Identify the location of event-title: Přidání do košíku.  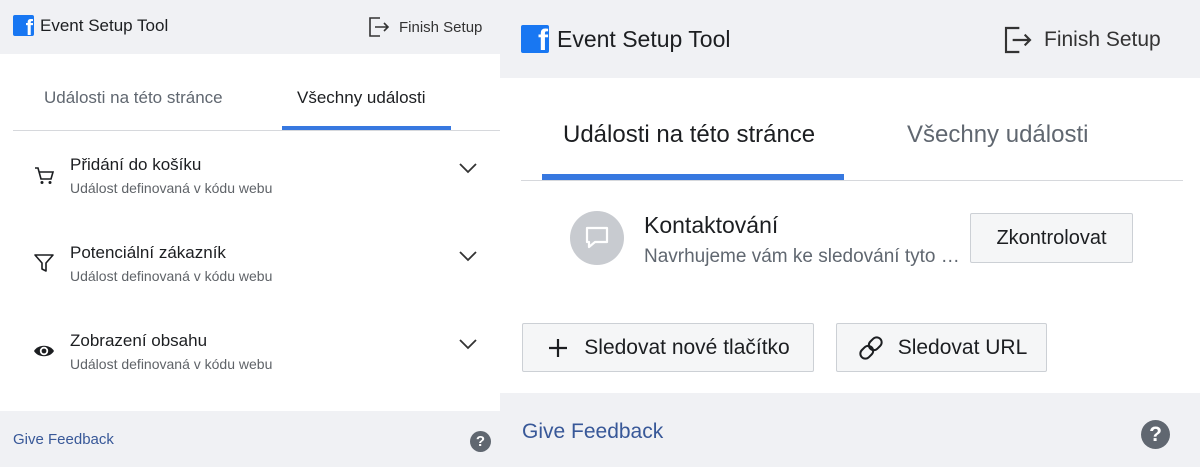
(136, 164).